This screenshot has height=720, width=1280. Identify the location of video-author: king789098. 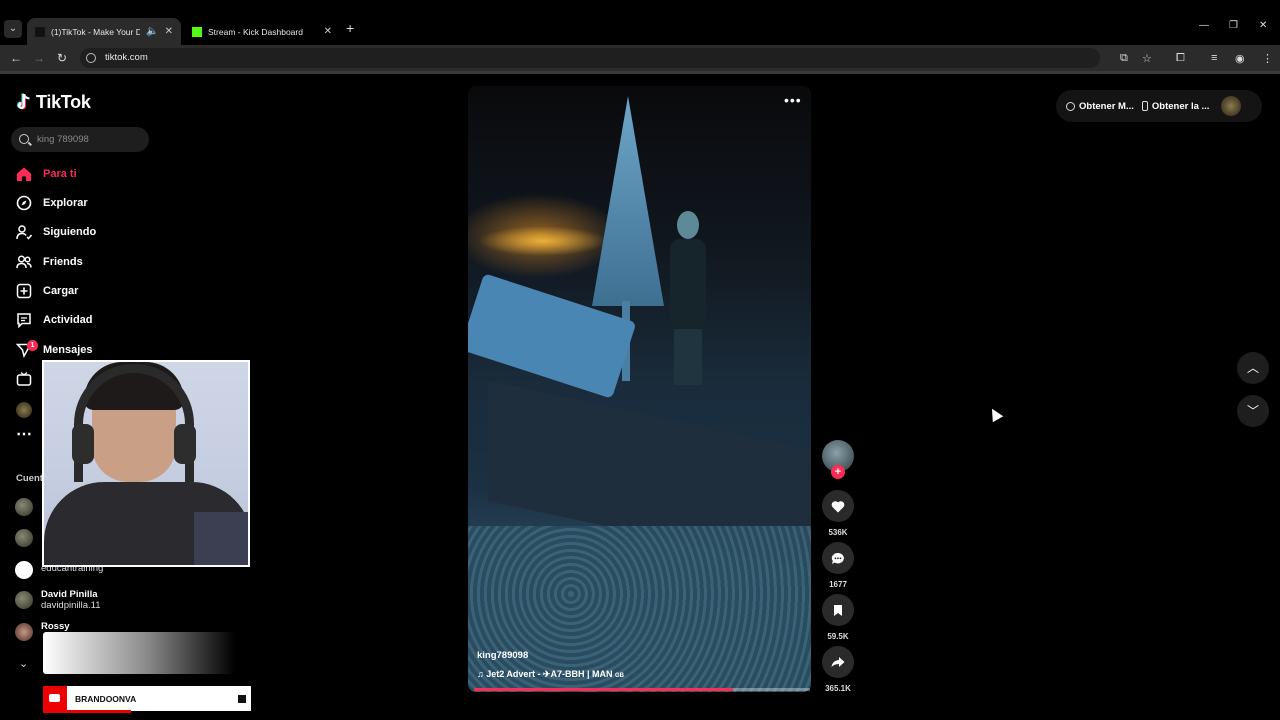
(502, 655).